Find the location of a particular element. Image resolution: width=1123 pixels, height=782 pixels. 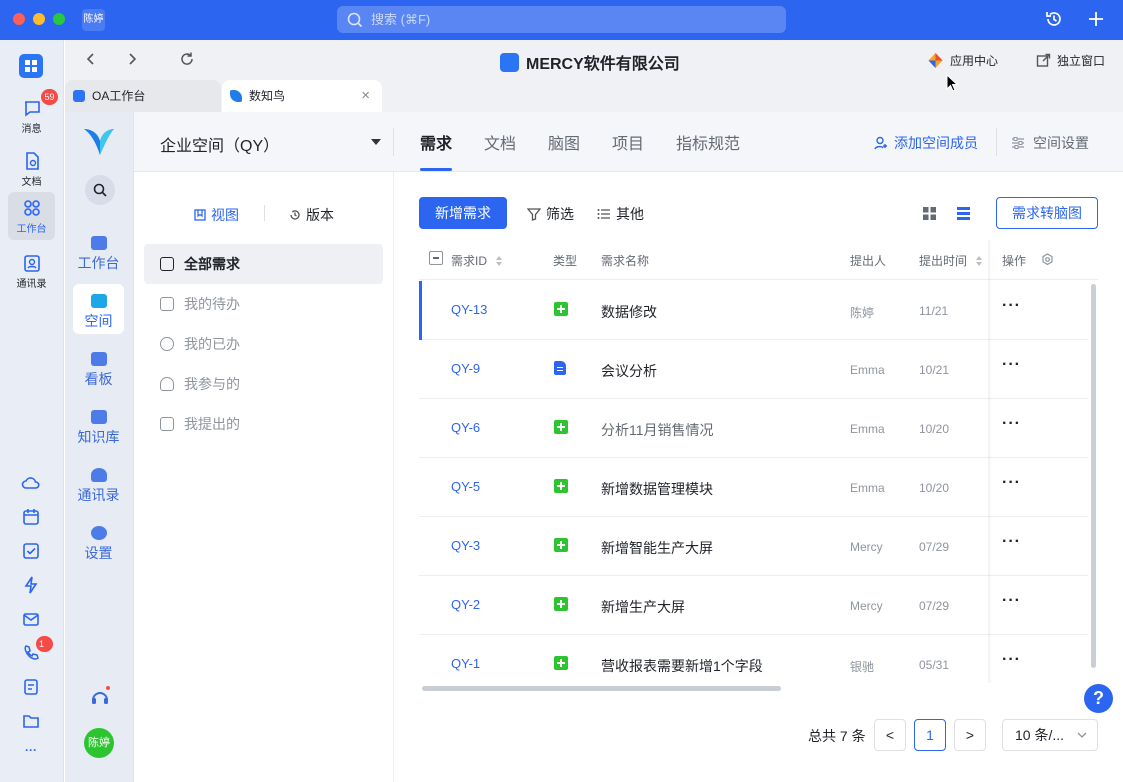

requirement-name: 营收报表需要新增1个字段 is located at coordinates (682, 666).